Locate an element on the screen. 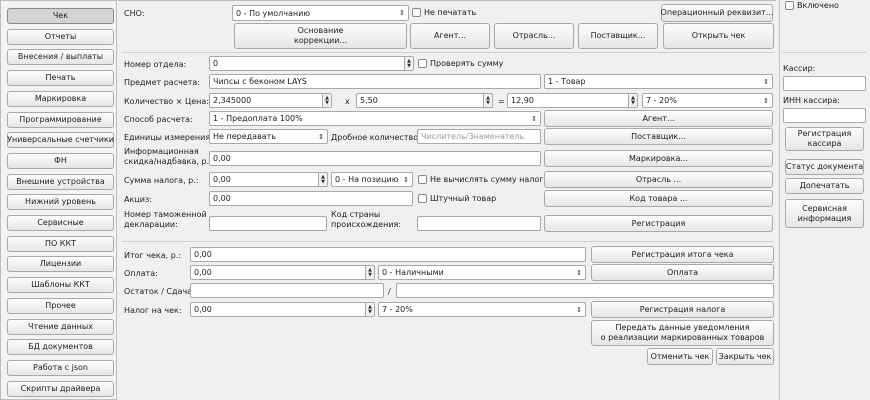 This screenshot has width=870, height=400. sidebar-item: Внешние устройства is located at coordinates (60, 181).